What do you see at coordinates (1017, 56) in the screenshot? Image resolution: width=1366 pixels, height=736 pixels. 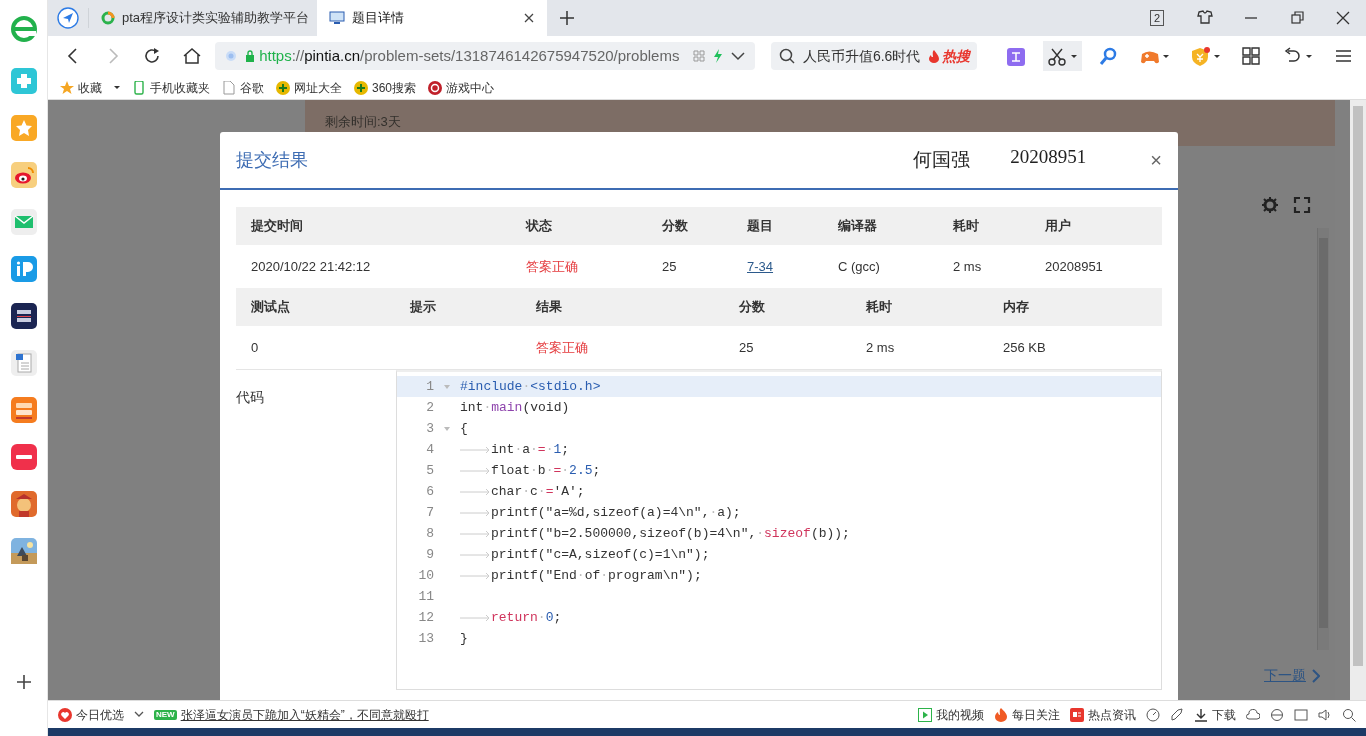 I see `translate-icon` at bounding box center [1017, 56].